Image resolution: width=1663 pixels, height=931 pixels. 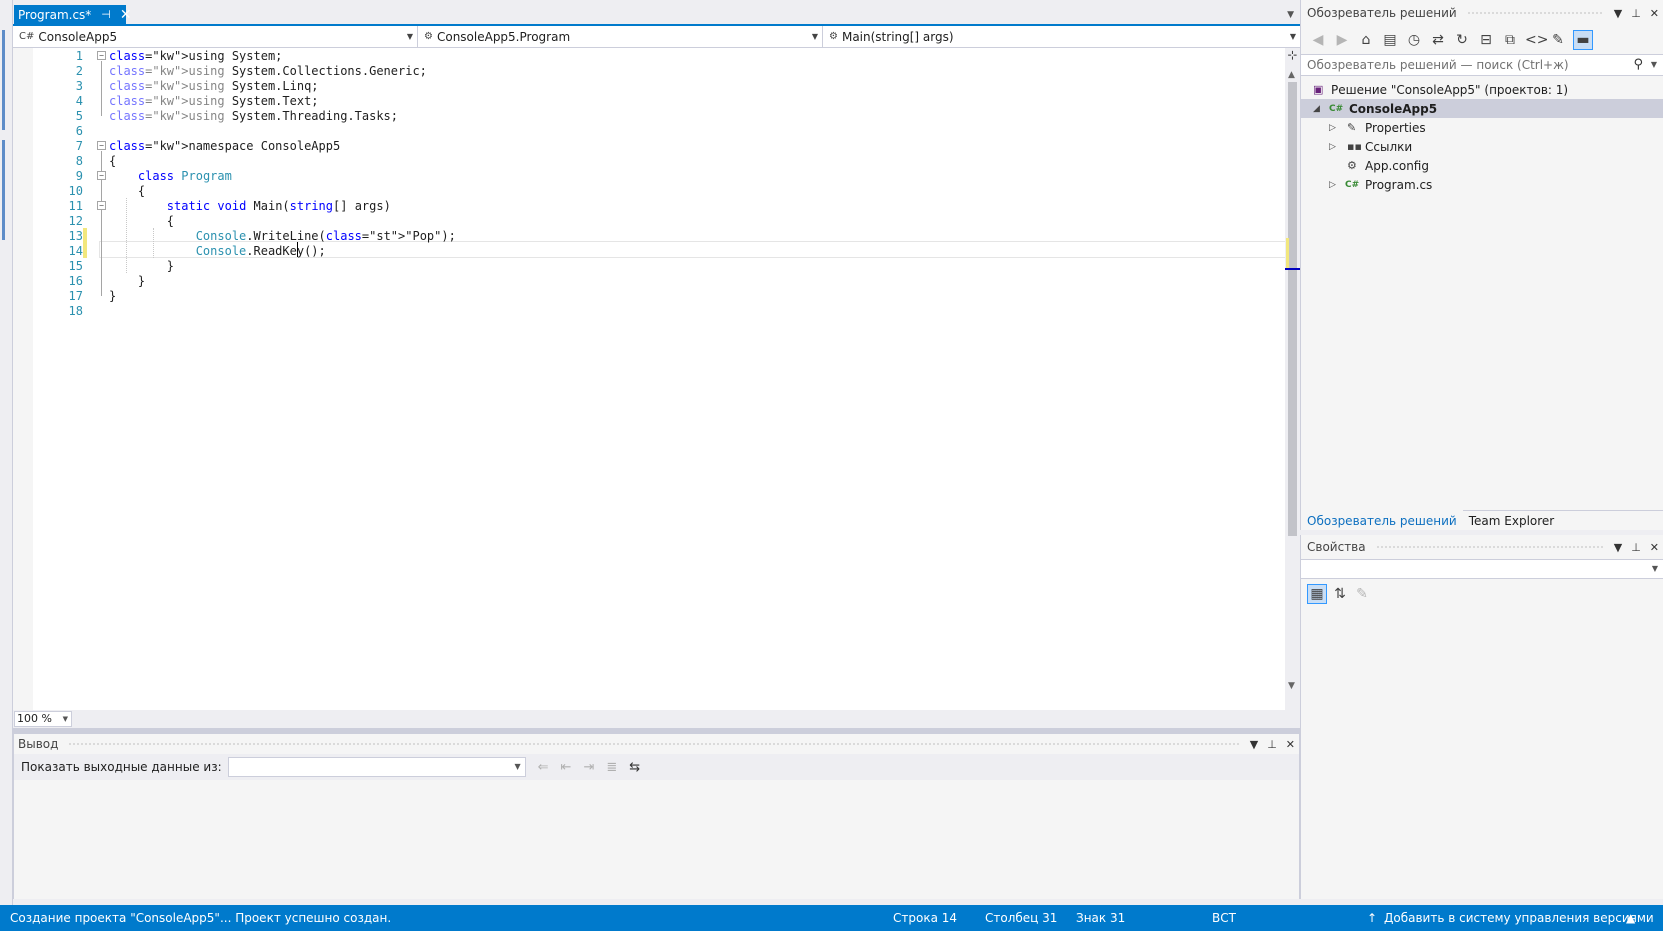 I want to click on code-text: class Program, so click(x=170, y=176).